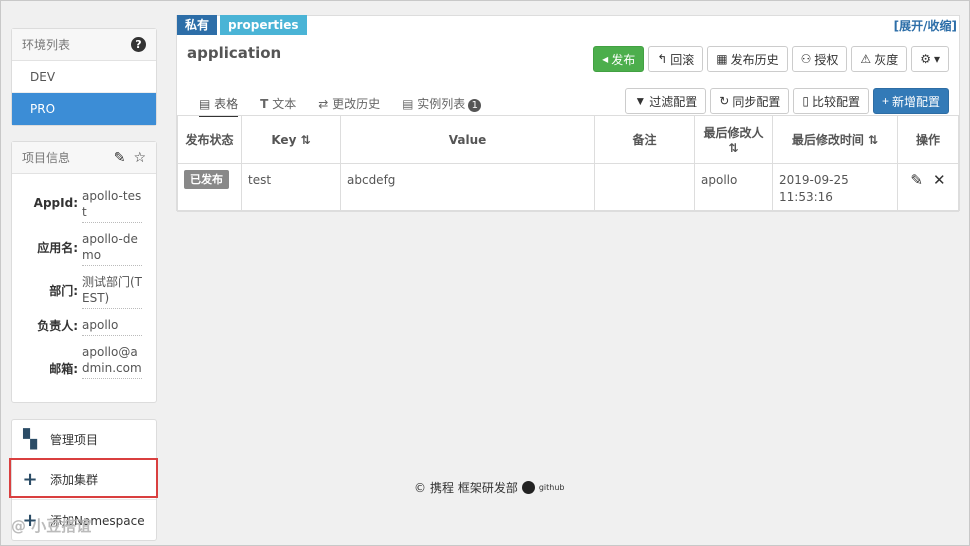 This screenshot has height=546, width=970. What do you see at coordinates (278, 106) in the screenshot?
I see `tab-text: T 文本` at bounding box center [278, 106].